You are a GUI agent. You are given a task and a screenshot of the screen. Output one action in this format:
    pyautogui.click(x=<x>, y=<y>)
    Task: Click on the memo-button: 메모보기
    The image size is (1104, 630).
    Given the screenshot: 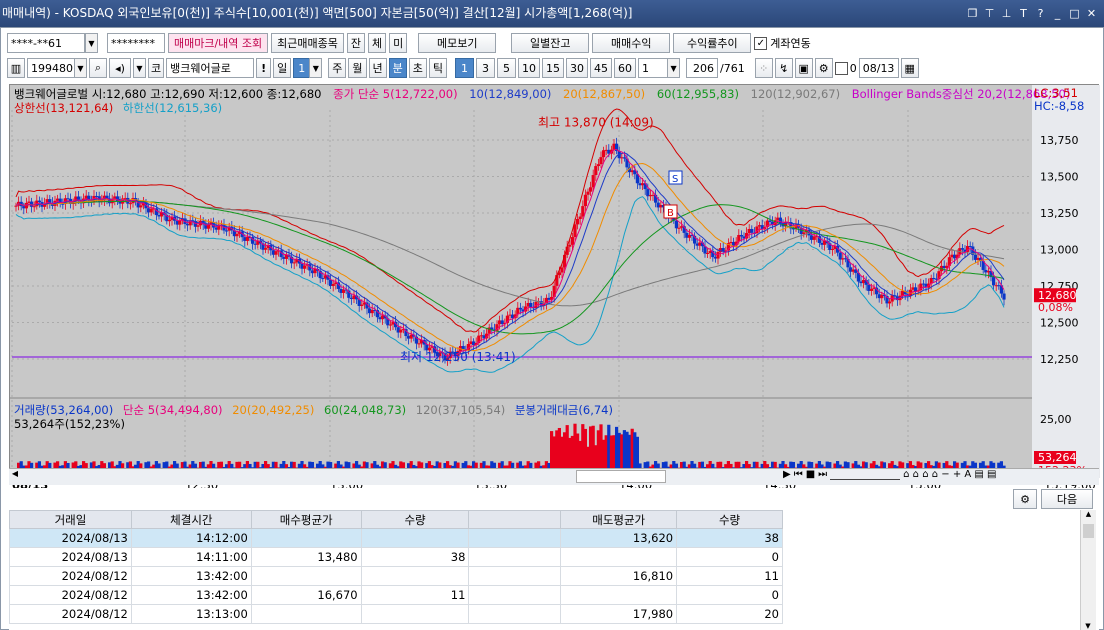 What is the action you would take?
    pyautogui.click(x=457, y=43)
    